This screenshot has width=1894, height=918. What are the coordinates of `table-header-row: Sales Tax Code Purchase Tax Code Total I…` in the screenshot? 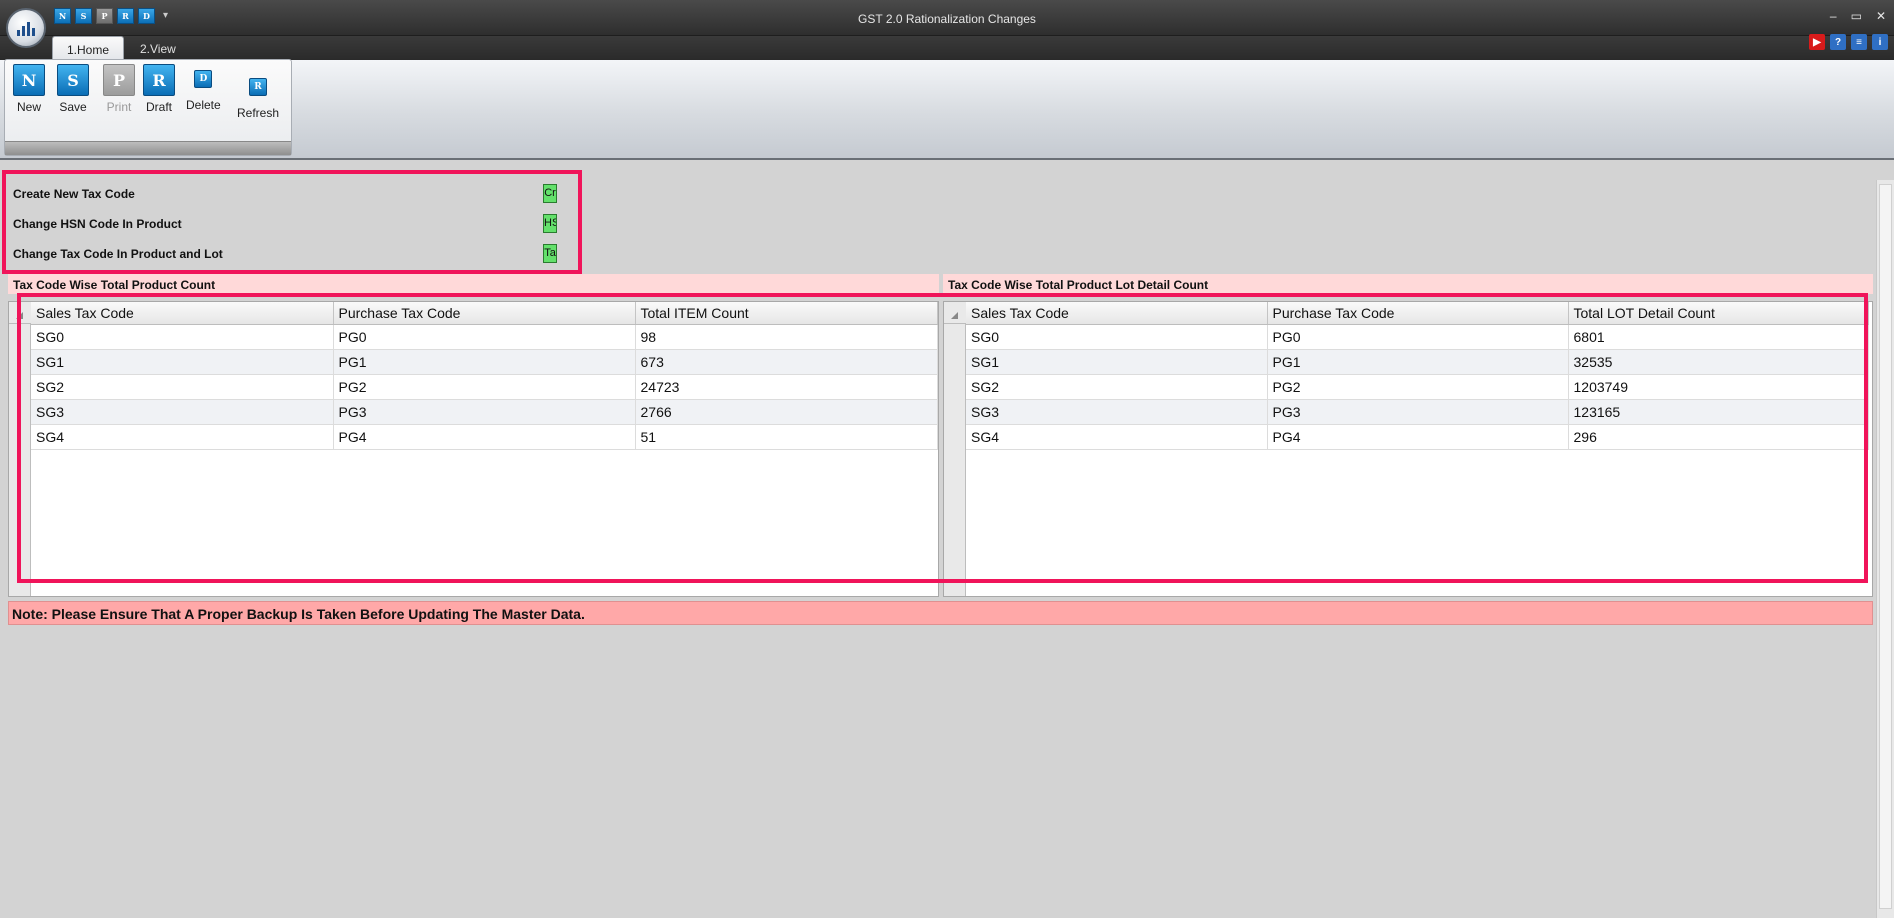 It's located at (484, 313).